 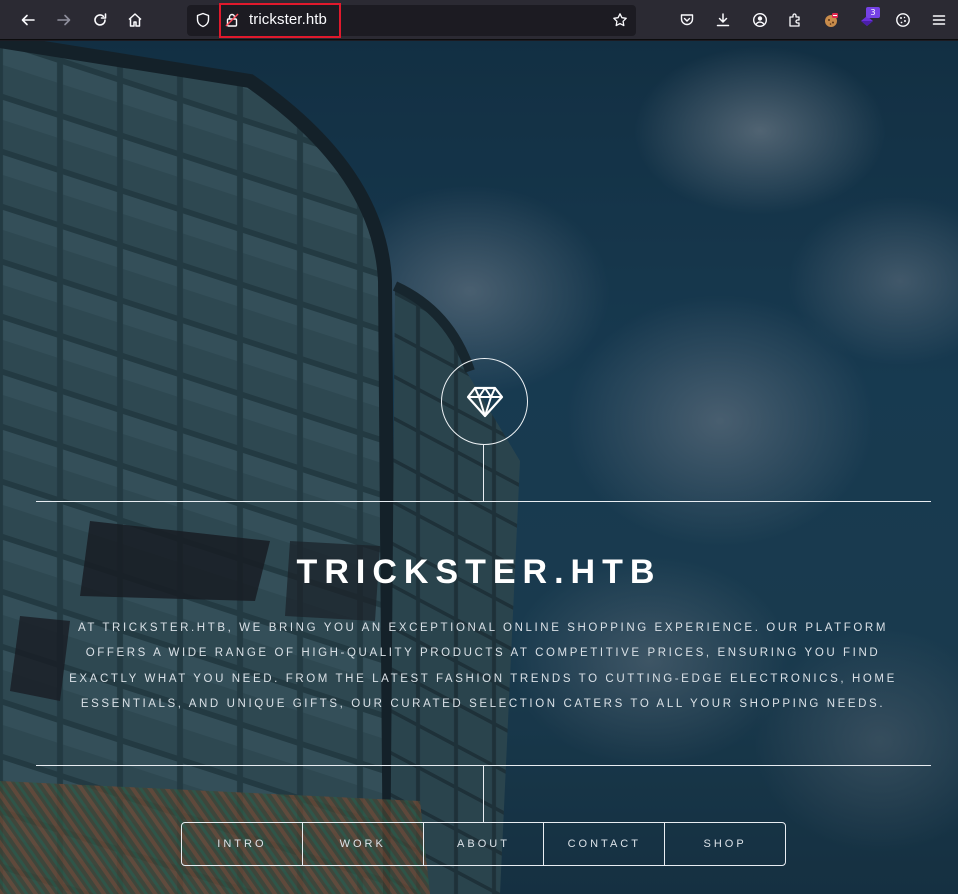 I want to click on extensions-icon, so click(x=794, y=20).